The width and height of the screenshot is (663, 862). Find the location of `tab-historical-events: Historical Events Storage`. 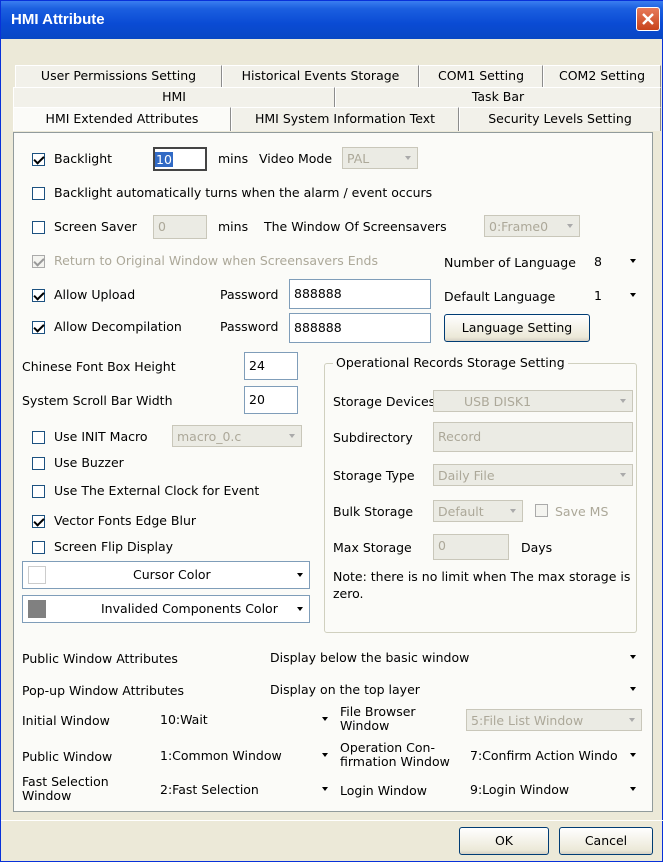

tab-historical-events: Historical Events Storage is located at coordinates (320, 76).